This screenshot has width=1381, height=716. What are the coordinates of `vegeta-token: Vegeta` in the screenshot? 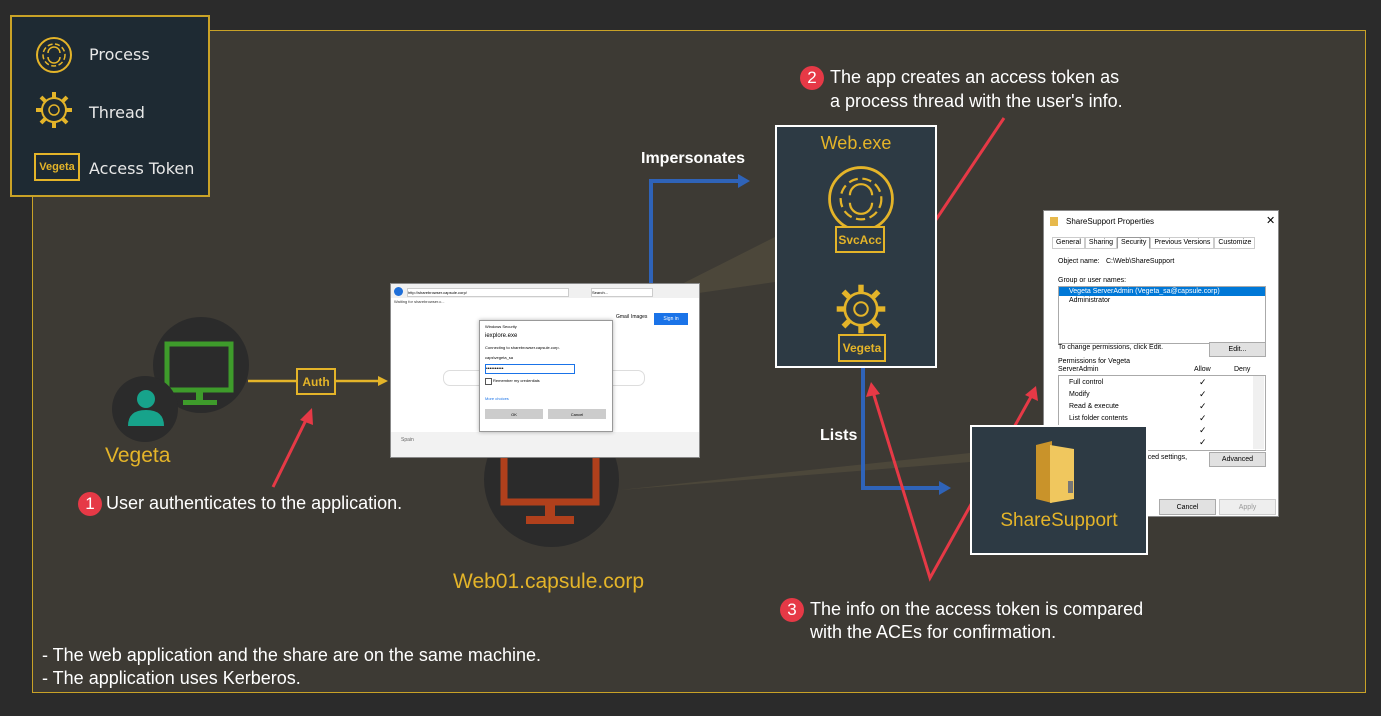 It's located at (862, 348).